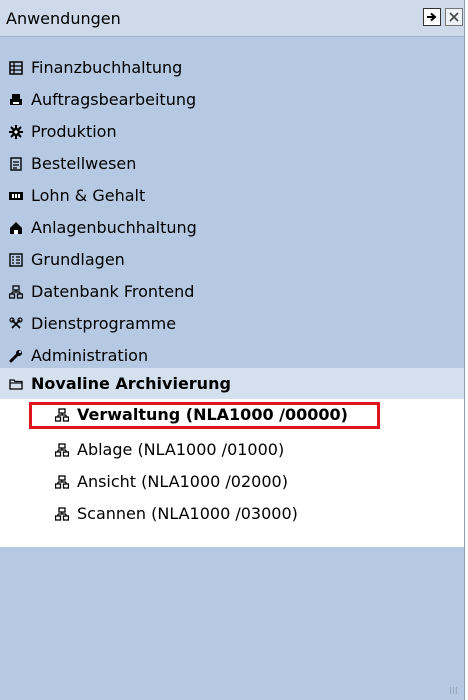 This screenshot has height=700, width=468. Describe the element at coordinates (113, 291) in the screenshot. I see `menu-item-label: Datenbank Frontend` at that location.